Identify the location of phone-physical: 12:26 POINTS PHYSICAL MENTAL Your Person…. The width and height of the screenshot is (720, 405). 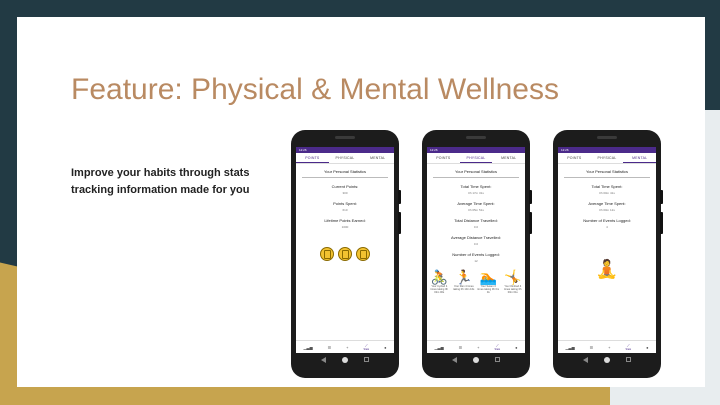
(477, 254).